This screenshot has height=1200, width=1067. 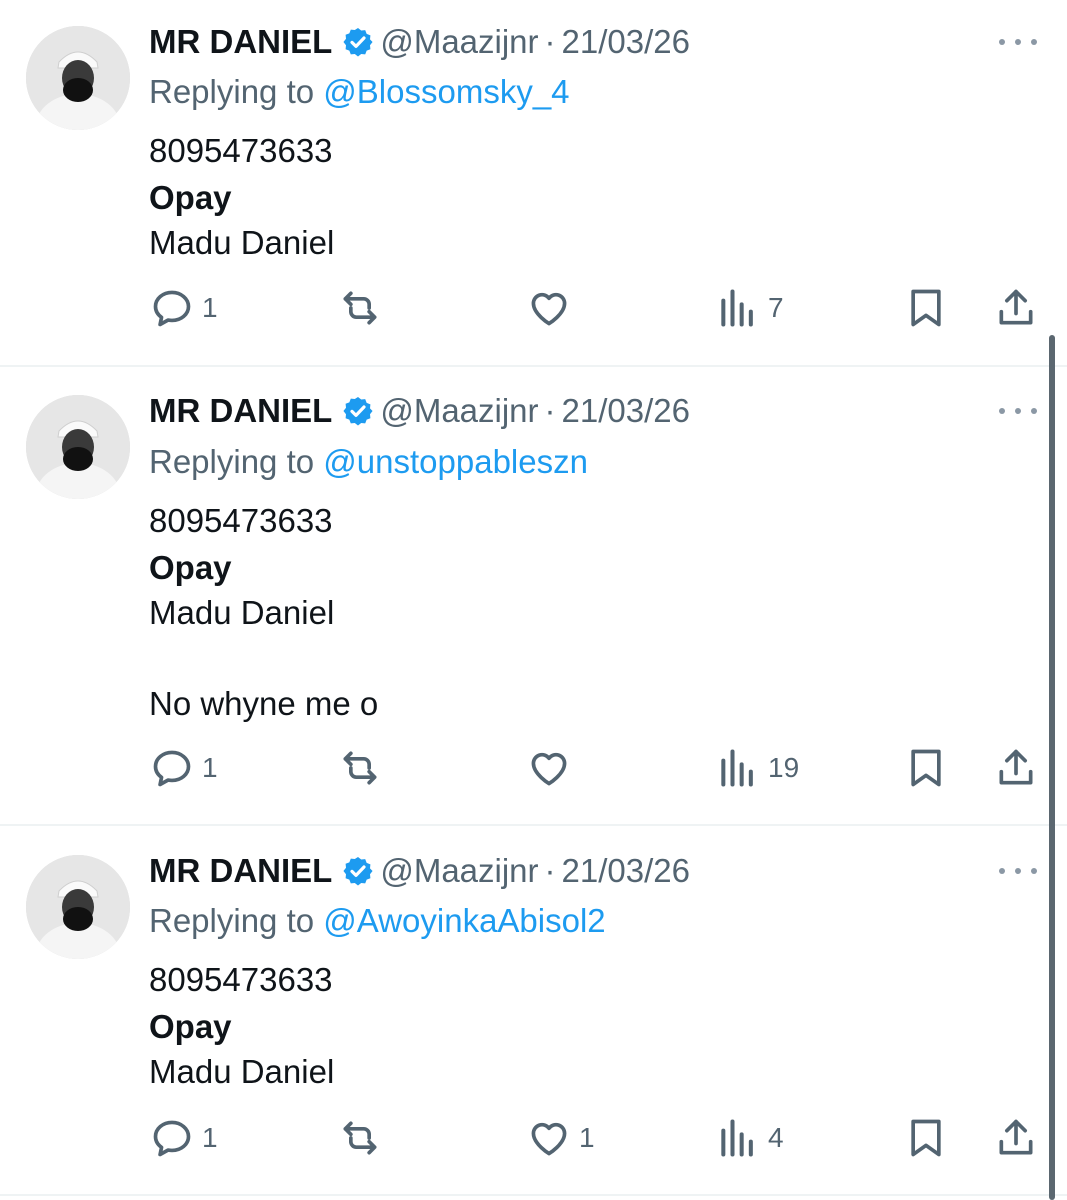 I want to click on views-button: 19, so click(x=757, y=768).